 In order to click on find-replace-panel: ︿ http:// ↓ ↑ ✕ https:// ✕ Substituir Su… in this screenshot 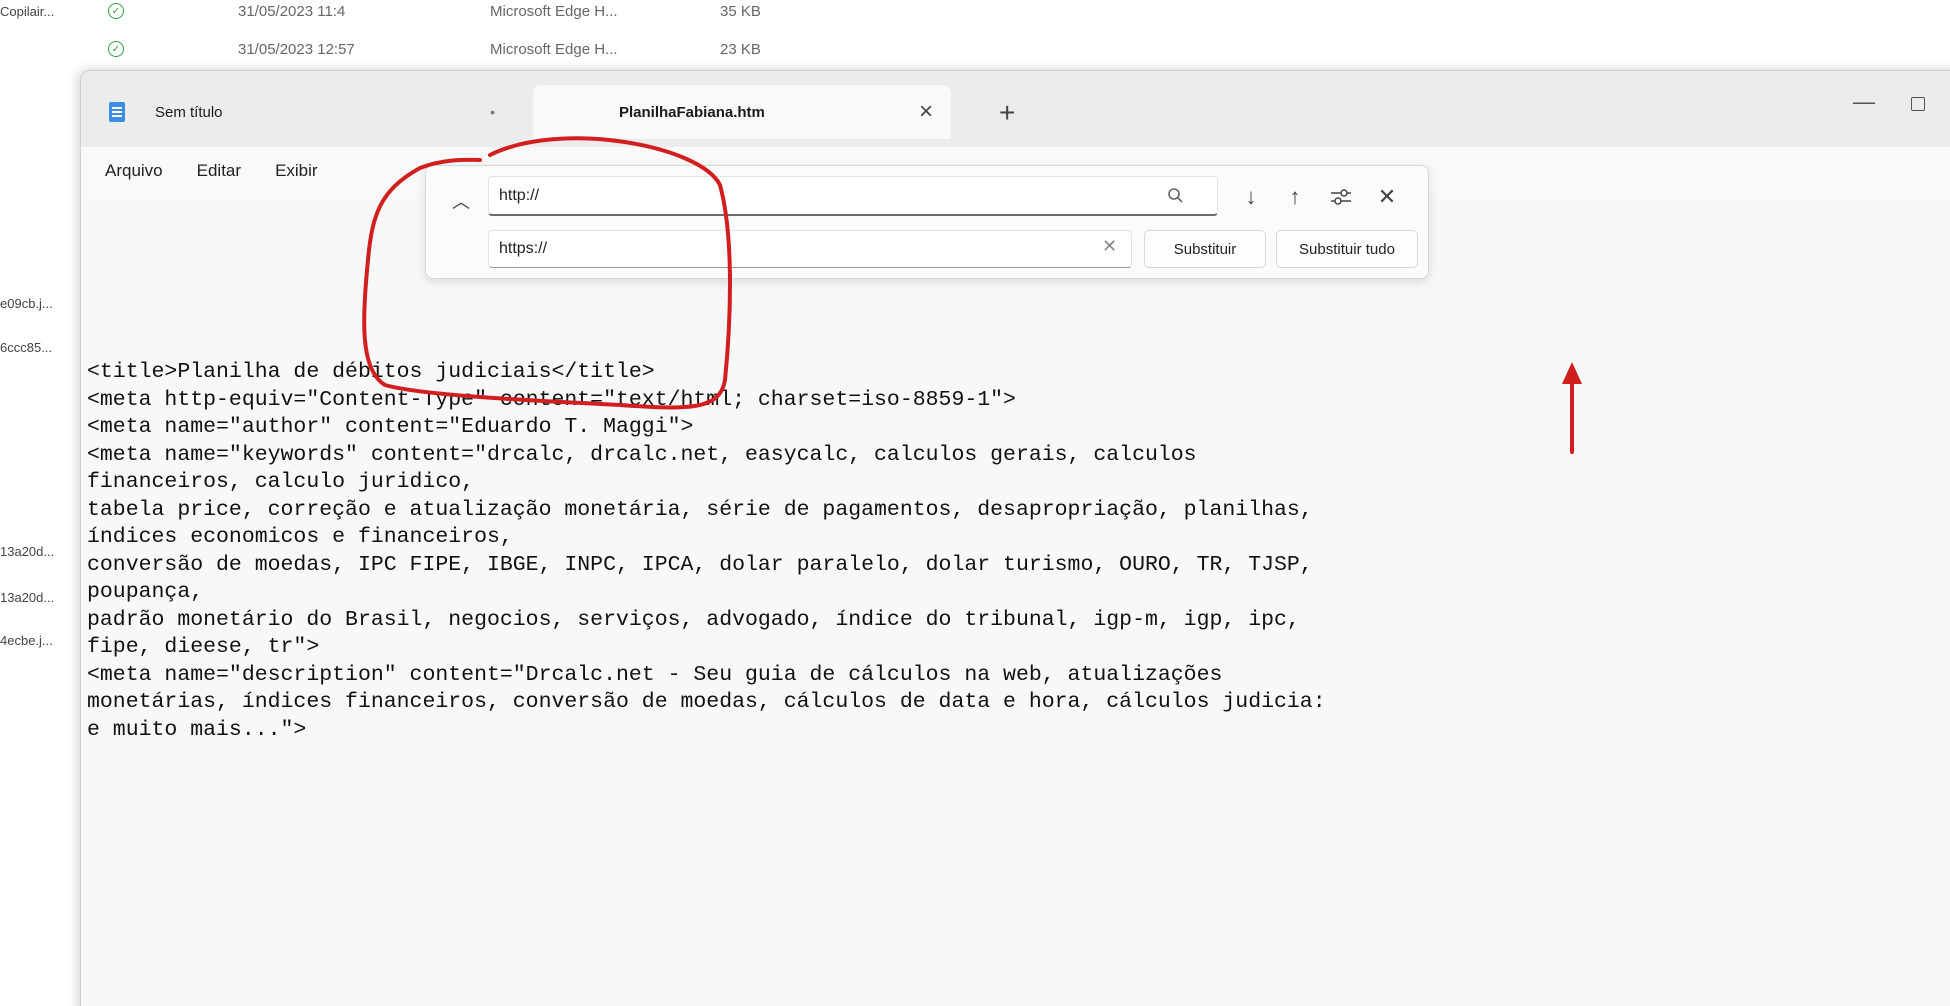, I will do `click(927, 222)`.